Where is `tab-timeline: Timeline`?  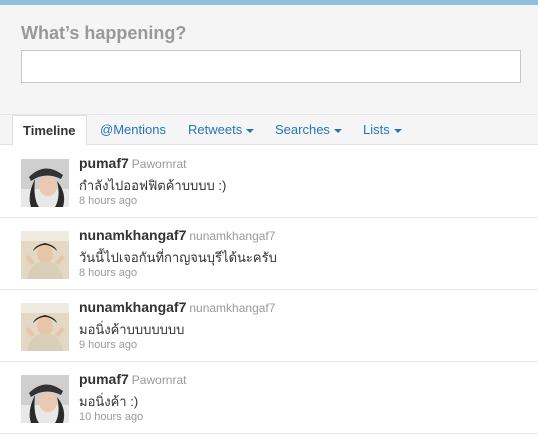 tab-timeline: Timeline is located at coordinates (49, 130).